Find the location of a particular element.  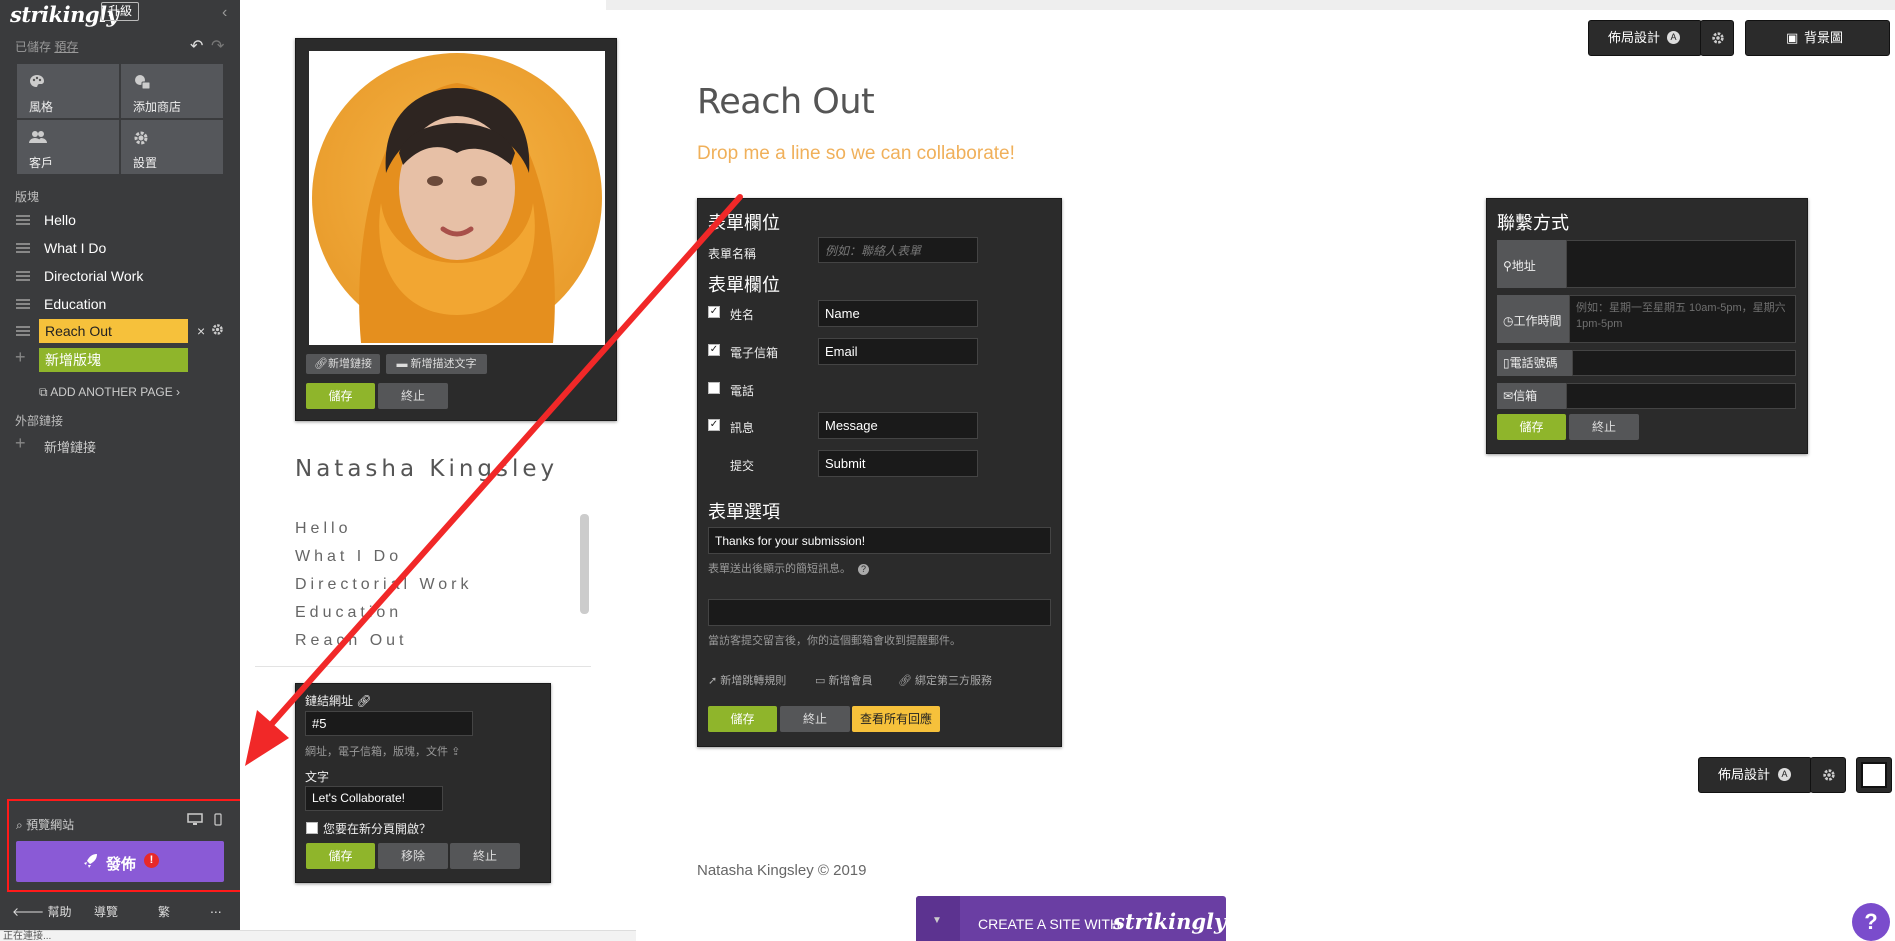

field-phone-checkbox is located at coordinates (714, 388).